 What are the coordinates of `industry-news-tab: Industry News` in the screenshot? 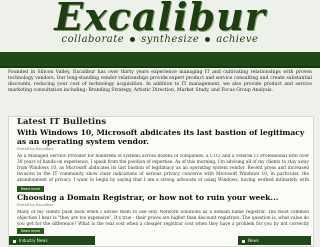 It's located at (52, 240).